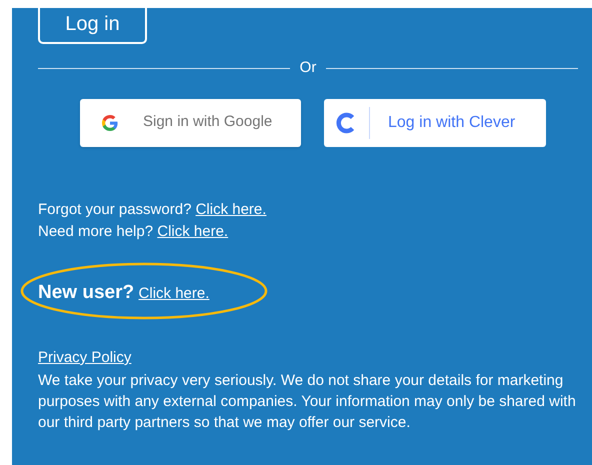 This screenshot has width=592, height=465. Describe the element at coordinates (308, 68) in the screenshot. I see `or-divider-label: Or` at that location.